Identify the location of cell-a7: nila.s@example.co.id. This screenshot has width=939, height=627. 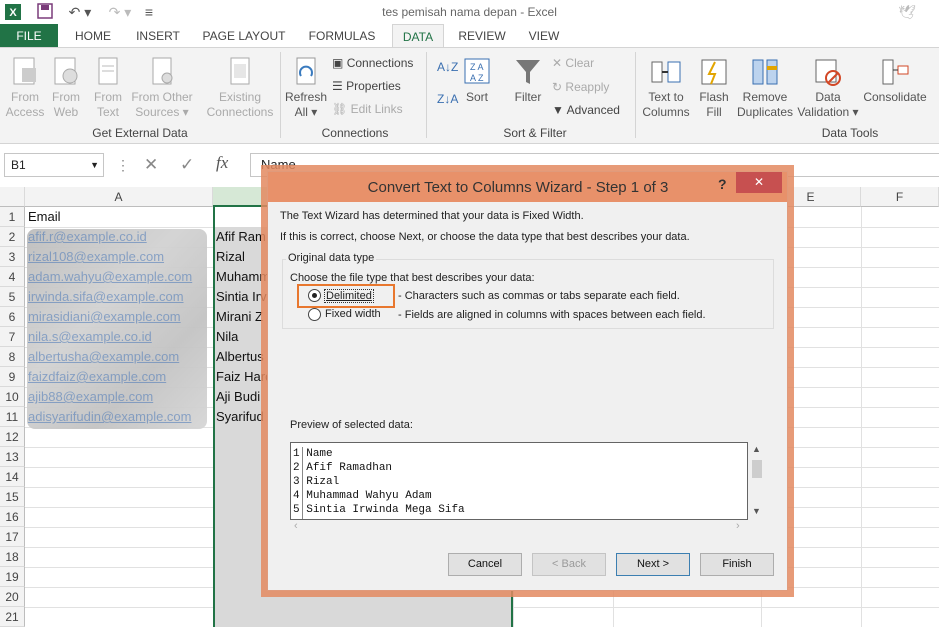
(119, 337).